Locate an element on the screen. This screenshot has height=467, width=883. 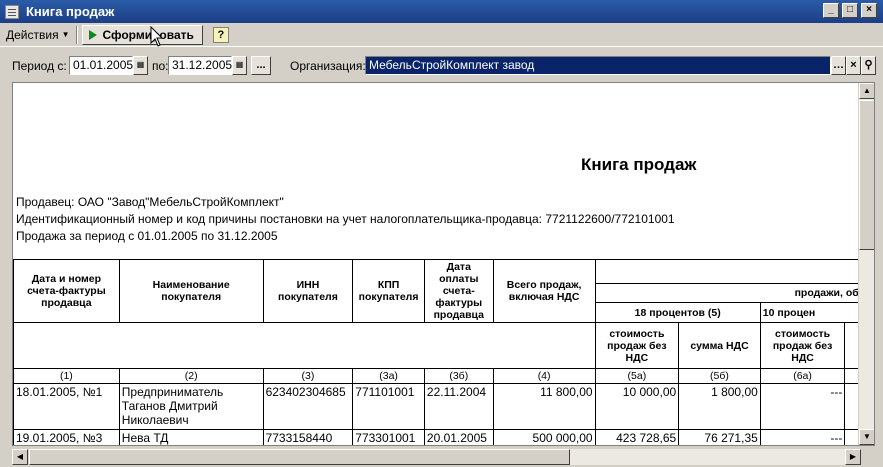
cell-date-number: 18.01.2005, №1 is located at coordinates (66, 406).